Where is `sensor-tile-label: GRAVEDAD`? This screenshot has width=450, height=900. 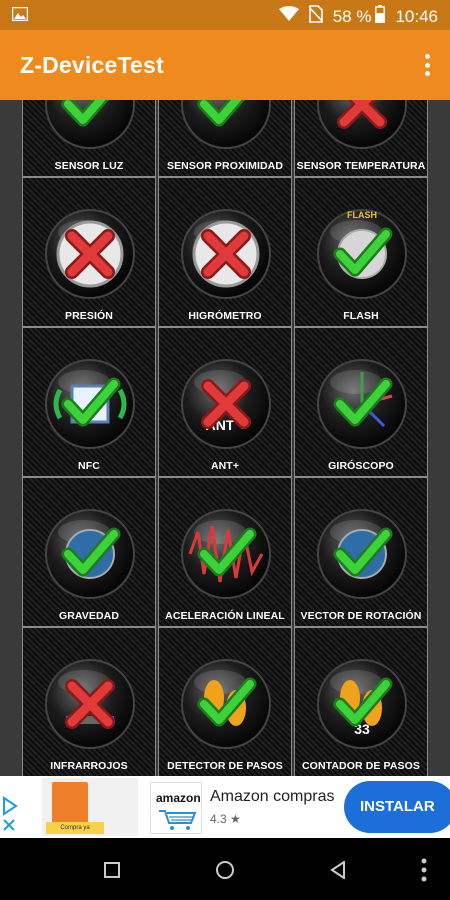
sensor-tile-label: GRAVEDAD is located at coordinates (89, 616).